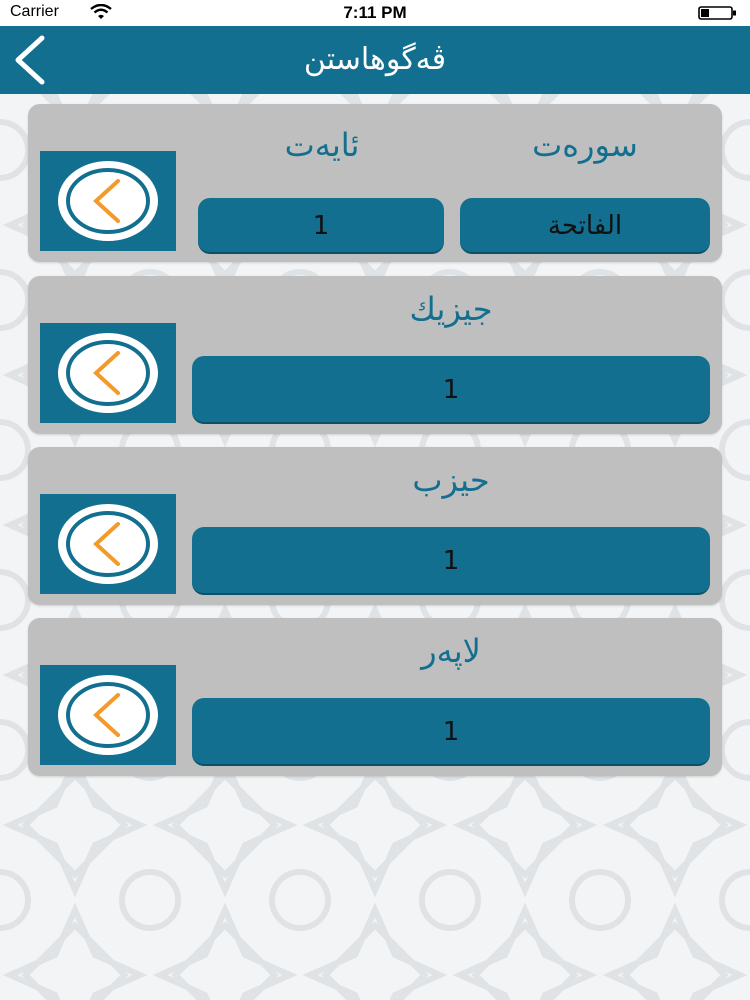 Image resolution: width=750 pixels, height=1000 pixels. Describe the element at coordinates (321, 226) in the screenshot. I see `ayah-select: 1` at that location.